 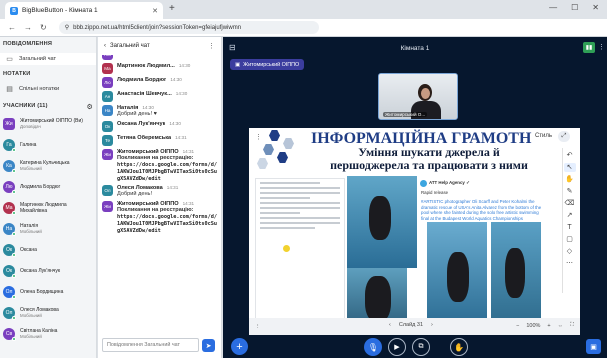 What do you see at coordinates (373, 347) in the screenshot?
I see `microphone-button: 🎙` at bounding box center [373, 347].